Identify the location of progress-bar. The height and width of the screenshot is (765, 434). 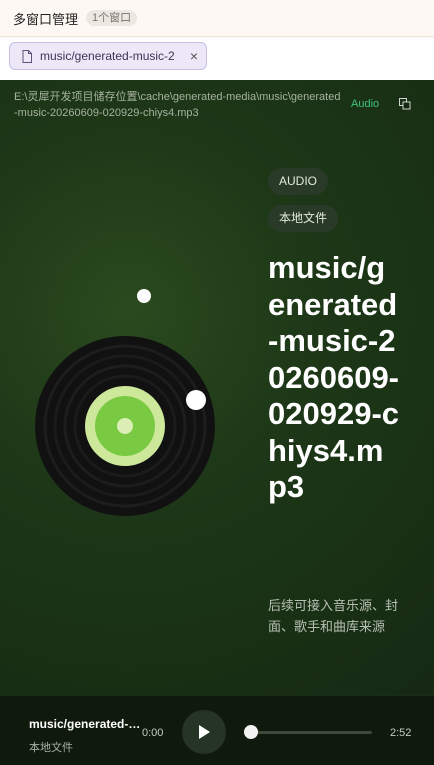
(308, 732).